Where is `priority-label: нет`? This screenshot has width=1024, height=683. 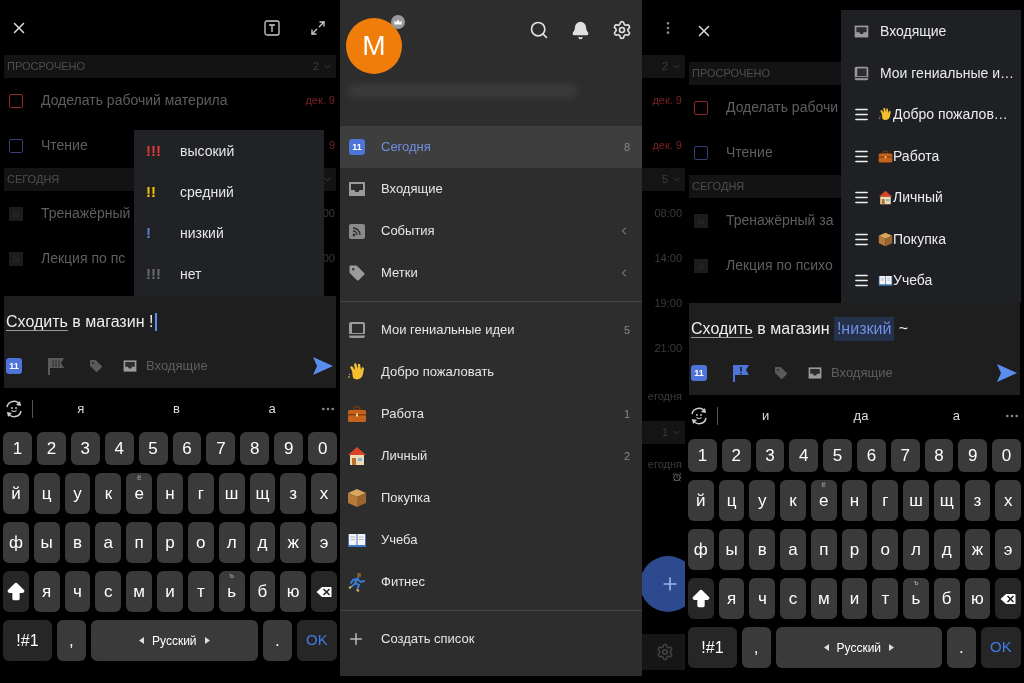
priority-label: нет is located at coordinates (191, 274).